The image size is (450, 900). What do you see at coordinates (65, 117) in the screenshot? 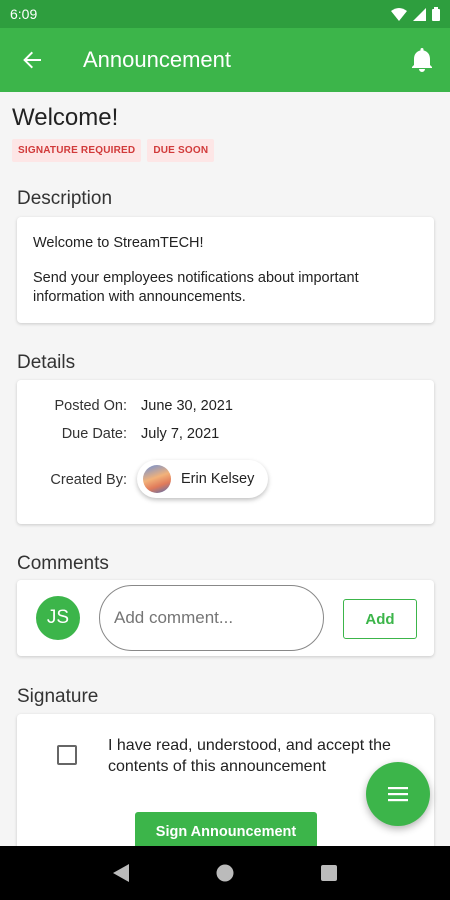
I see `announcement-title: Welcome!` at bounding box center [65, 117].